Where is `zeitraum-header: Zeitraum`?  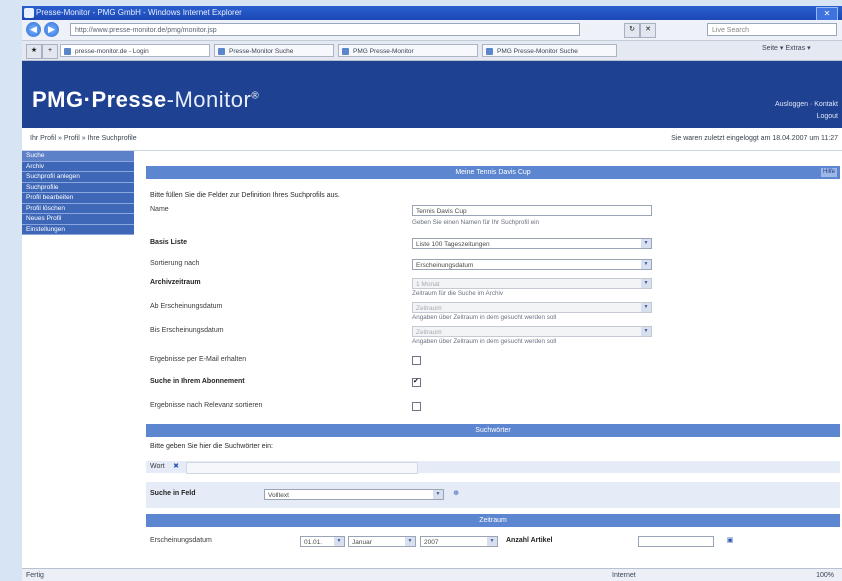
zeitraum-header: Zeitraum is located at coordinates (493, 520).